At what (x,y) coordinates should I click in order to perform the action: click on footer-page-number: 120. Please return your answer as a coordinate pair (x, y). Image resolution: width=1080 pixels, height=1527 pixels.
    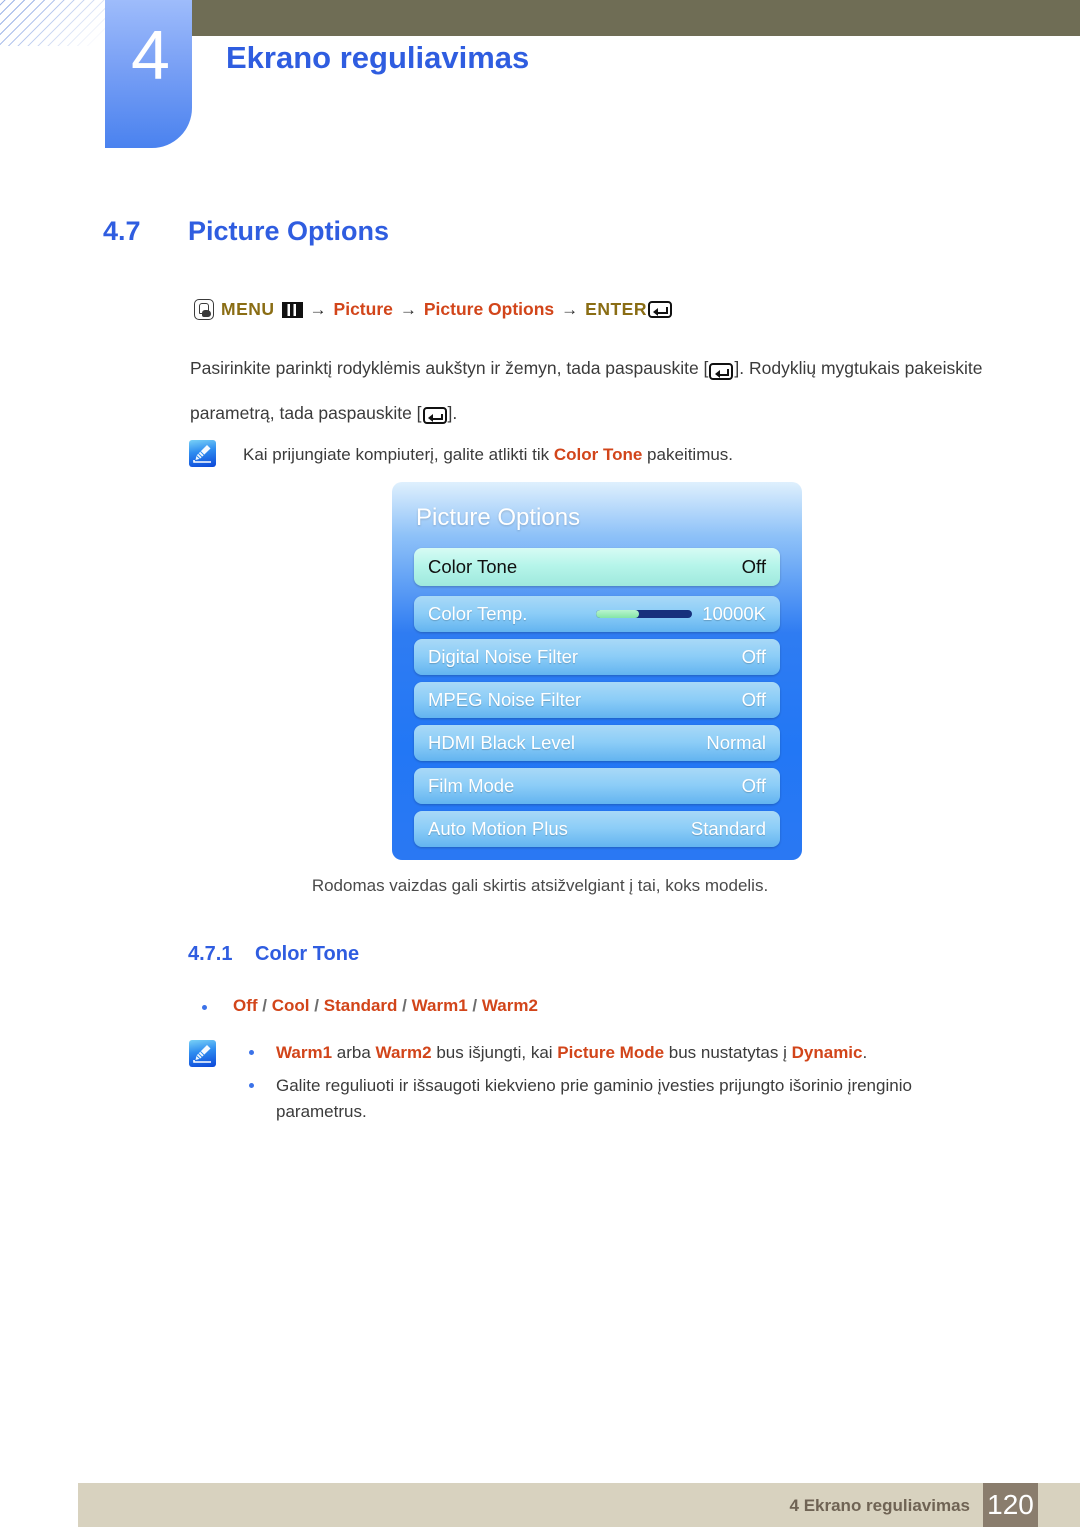
    Looking at the image, I should click on (1010, 1505).